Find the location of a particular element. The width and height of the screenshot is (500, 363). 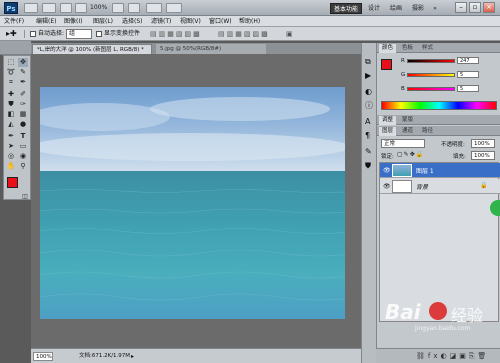

minimize-button: – is located at coordinates (461, 7).